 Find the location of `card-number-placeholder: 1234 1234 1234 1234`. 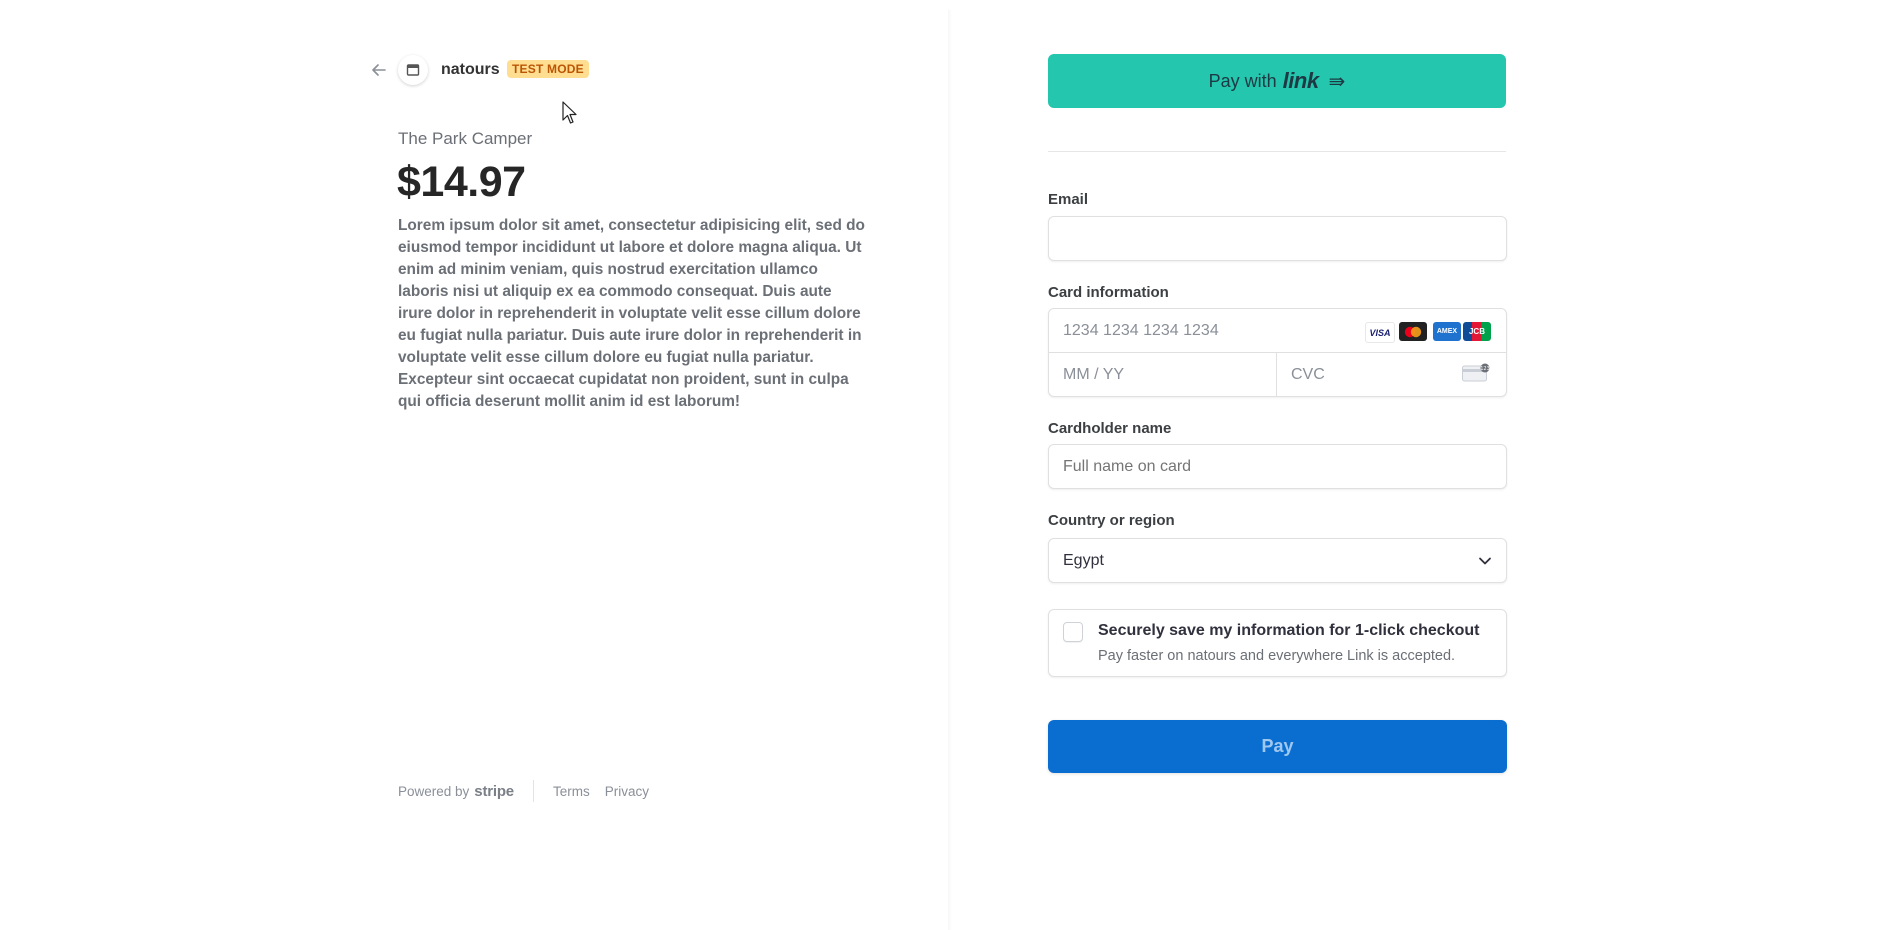

card-number-placeholder: 1234 1234 1234 1234 is located at coordinates (1141, 330).